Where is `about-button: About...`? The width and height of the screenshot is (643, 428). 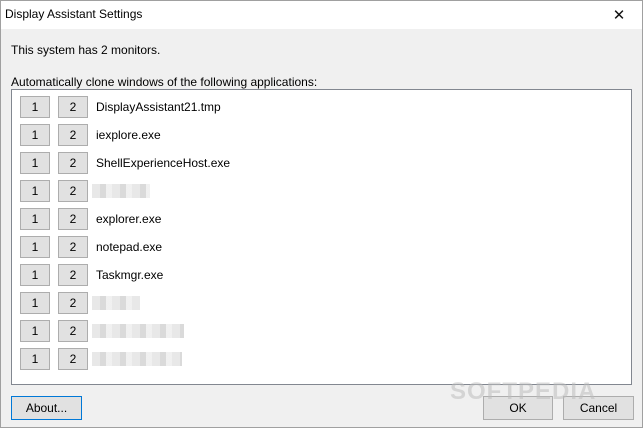
about-button: About... is located at coordinates (46, 408).